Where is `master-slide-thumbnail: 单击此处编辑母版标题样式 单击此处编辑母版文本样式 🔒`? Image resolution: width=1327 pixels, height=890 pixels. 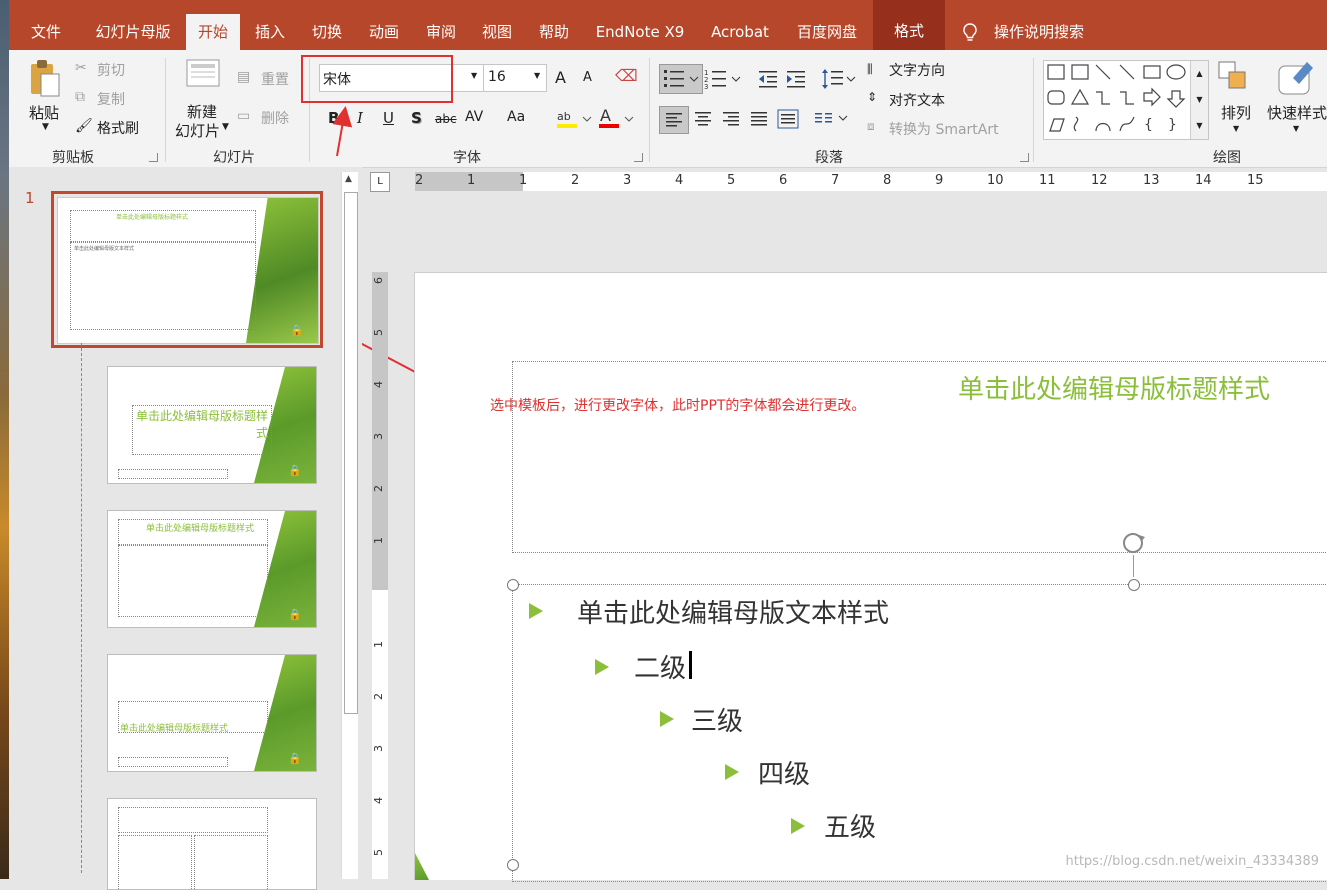
master-slide-thumbnail: 单击此处编辑母版标题样式 单击此处编辑母版文本样式 🔒 is located at coordinates (187, 269).